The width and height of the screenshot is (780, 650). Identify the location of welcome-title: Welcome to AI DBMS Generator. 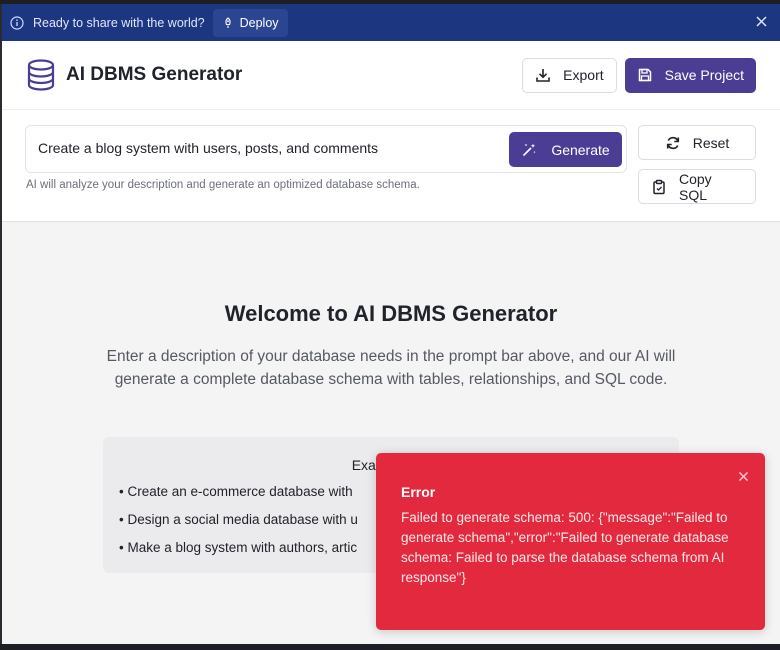
(391, 313).